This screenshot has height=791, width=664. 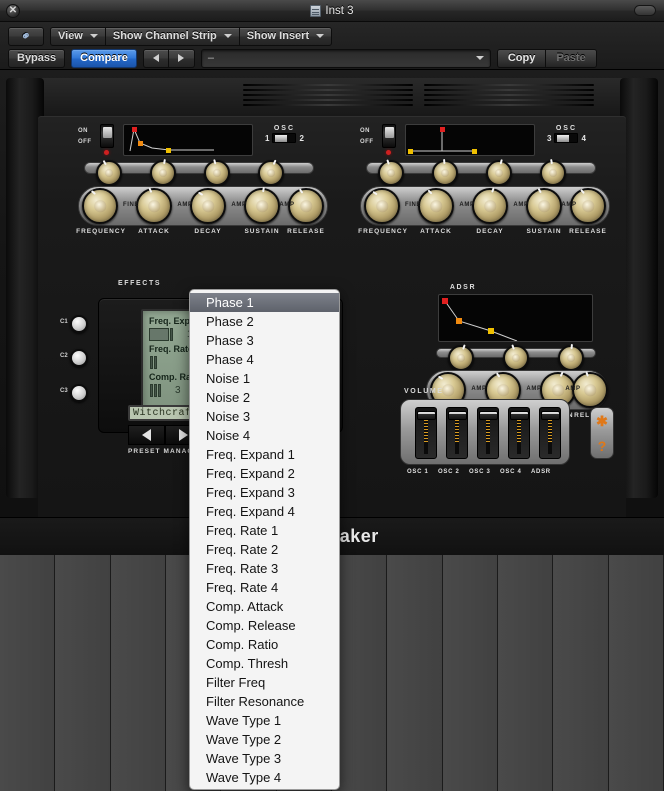 I want to click on osc1-knob-dec, so click(x=217, y=172).